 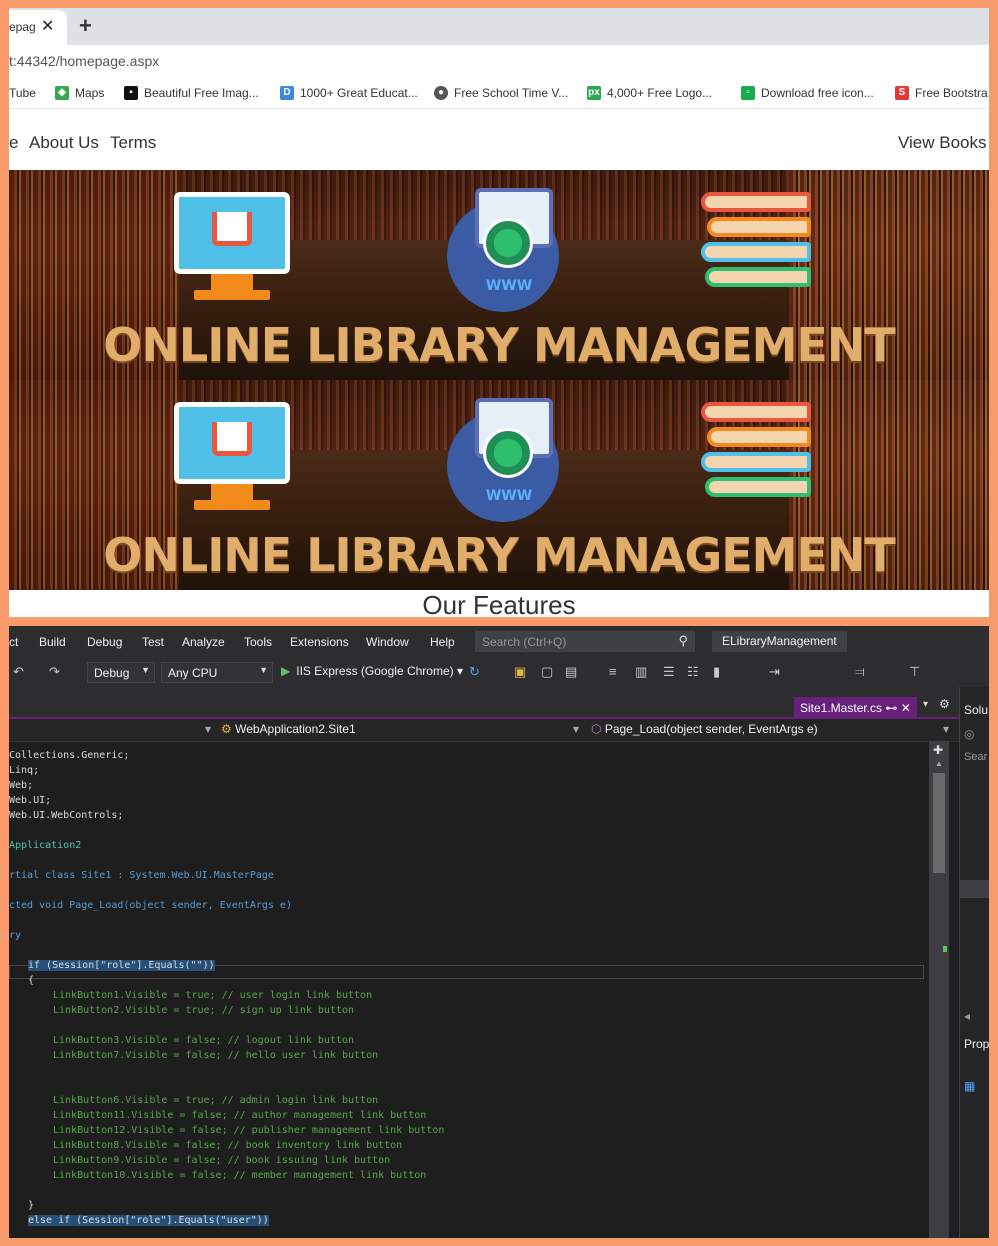 I want to click on code-line: Application2, so click(x=45, y=845).